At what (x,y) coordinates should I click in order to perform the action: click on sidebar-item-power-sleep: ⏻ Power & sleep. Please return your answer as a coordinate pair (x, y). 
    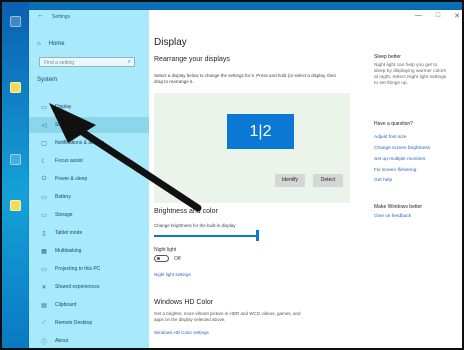
    Looking at the image, I should click on (89, 179).